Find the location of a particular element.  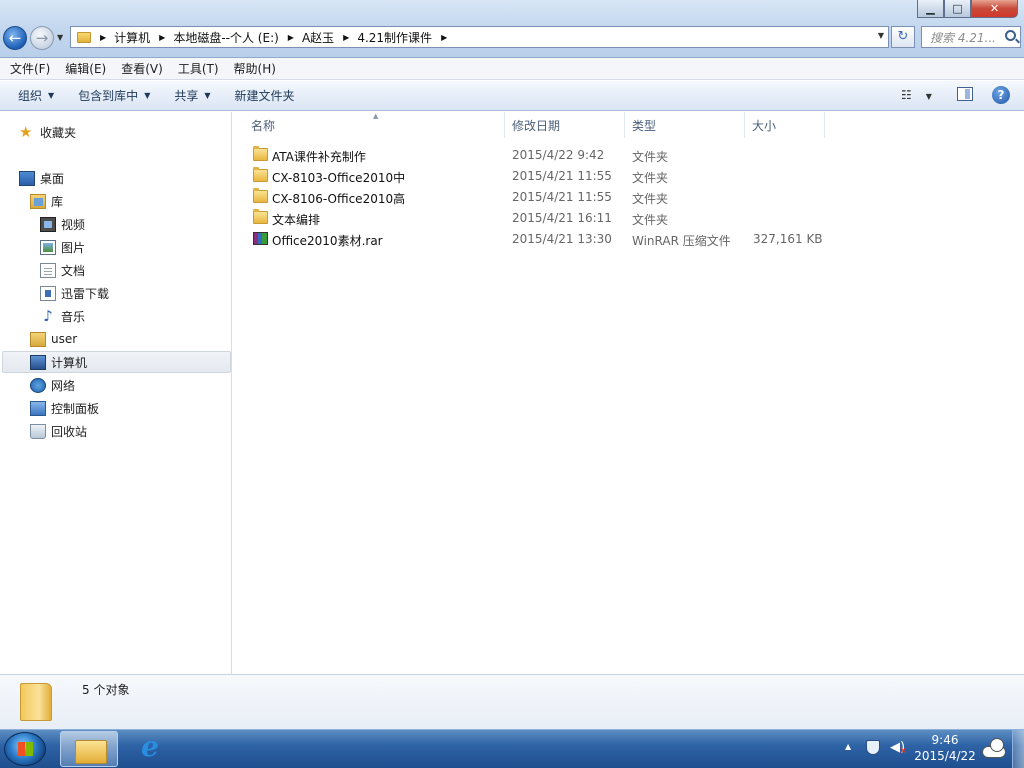

file-name: ATA课件补充制作 is located at coordinates (319, 157).